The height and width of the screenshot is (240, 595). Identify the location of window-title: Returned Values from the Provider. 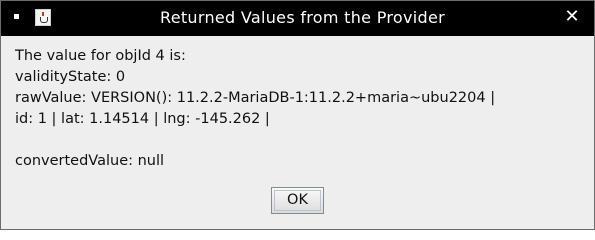
(302, 17).